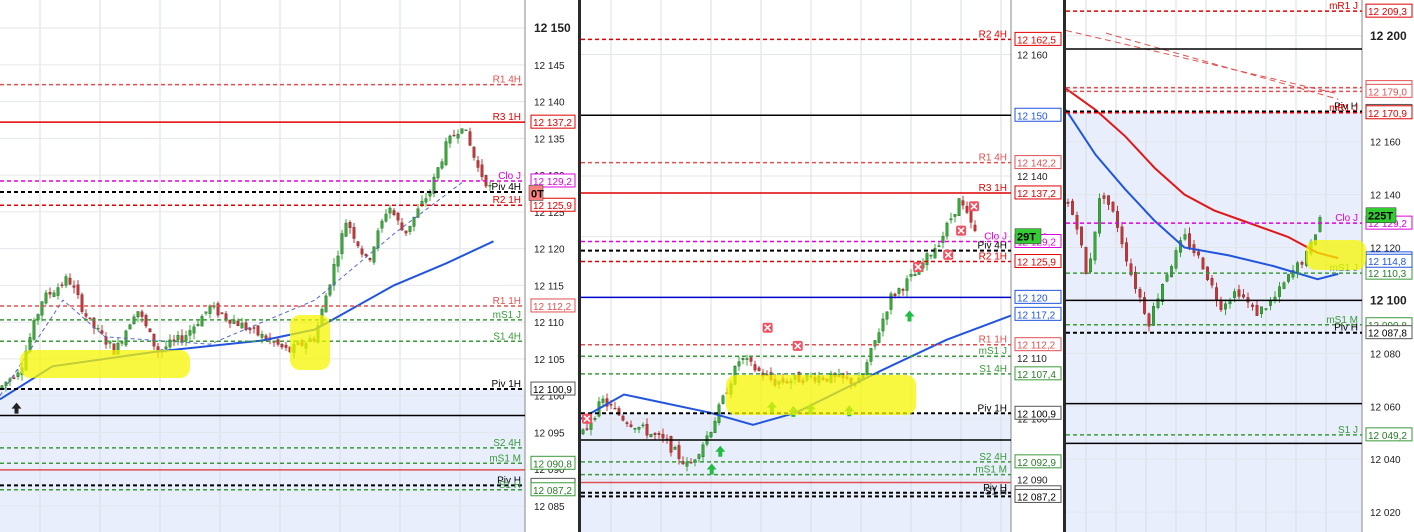 The height and width of the screenshot is (532, 1414). What do you see at coordinates (1026, 238) in the screenshot?
I see `current-price-label: 29T` at bounding box center [1026, 238].